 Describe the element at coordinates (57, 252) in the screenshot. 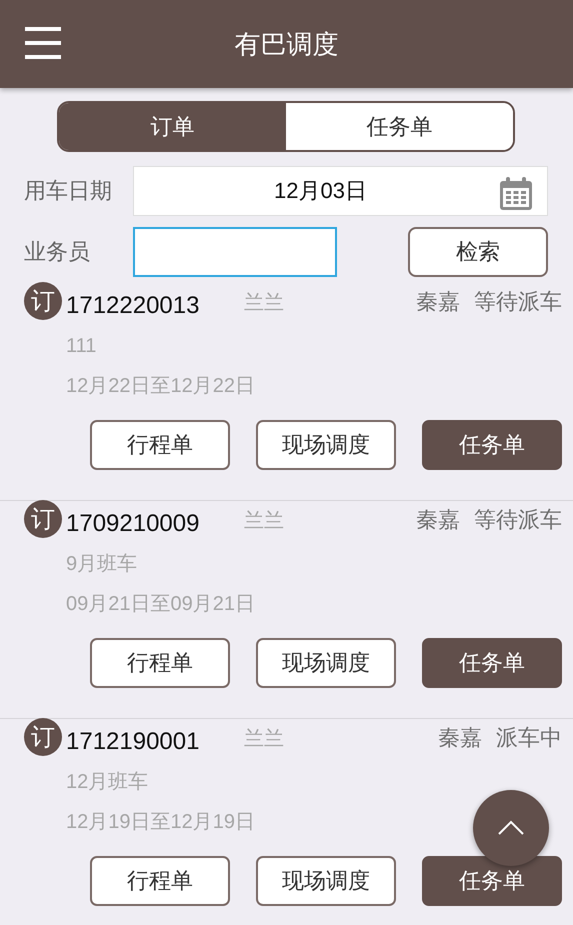

I see `staff-label: 业务员` at that location.